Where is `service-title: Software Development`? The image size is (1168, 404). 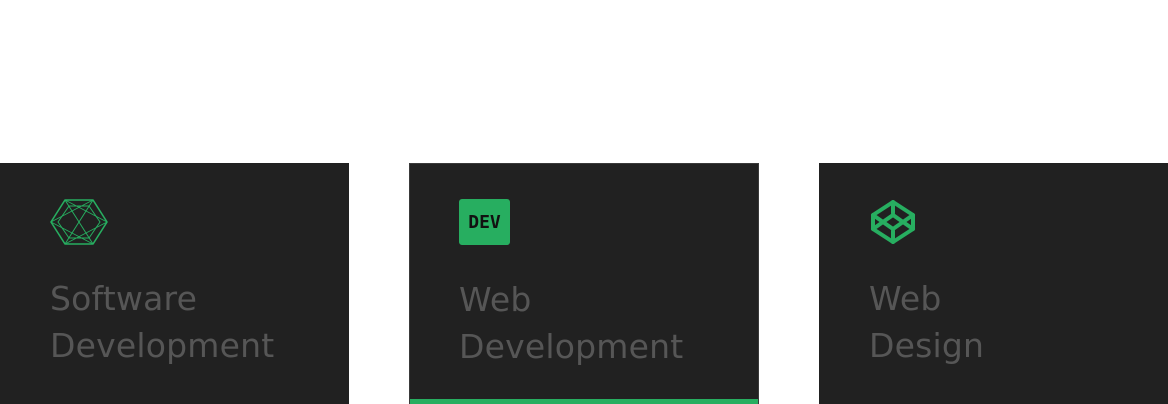 service-title: Software Development is located at coordinates (162, 322).